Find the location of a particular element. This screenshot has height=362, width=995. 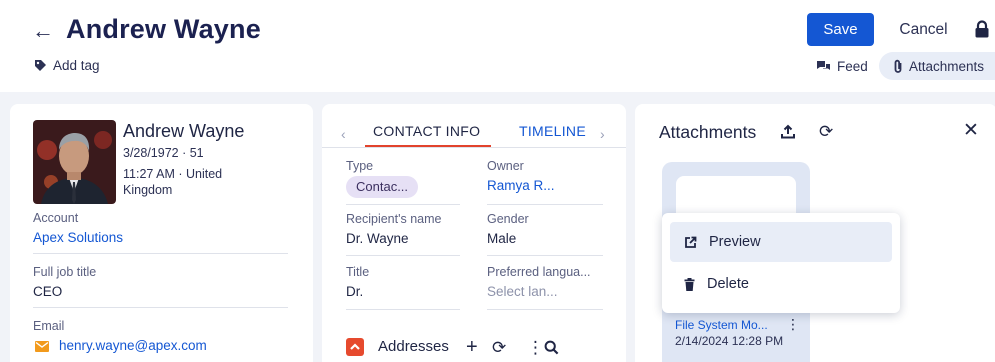

feed-button: Feed is located at coordinates (842, 66).